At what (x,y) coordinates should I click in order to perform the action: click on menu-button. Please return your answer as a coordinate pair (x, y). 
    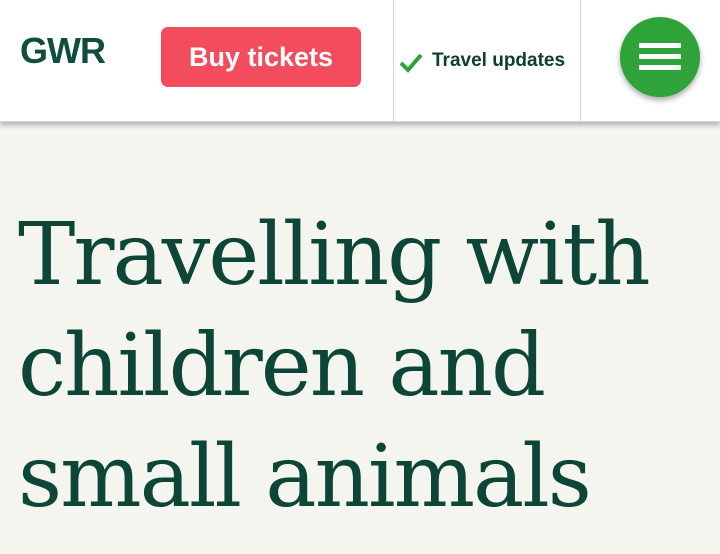
    Looking at the image, I should click on (660, 57).